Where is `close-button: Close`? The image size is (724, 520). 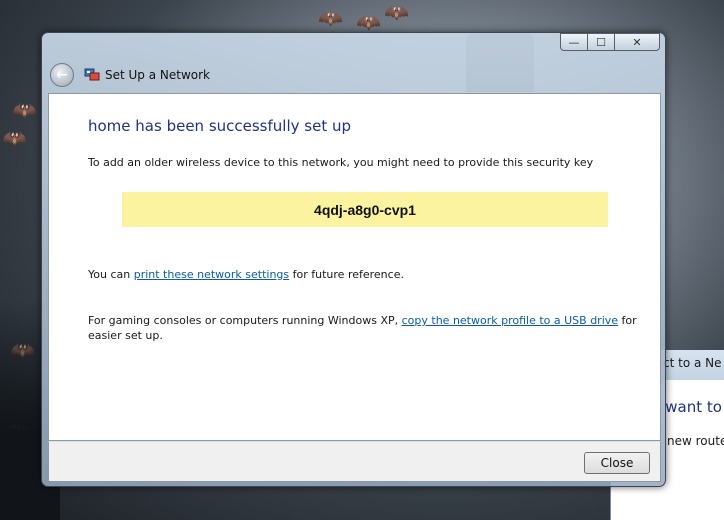 close-button: Close is located at coordinates (617, 463).